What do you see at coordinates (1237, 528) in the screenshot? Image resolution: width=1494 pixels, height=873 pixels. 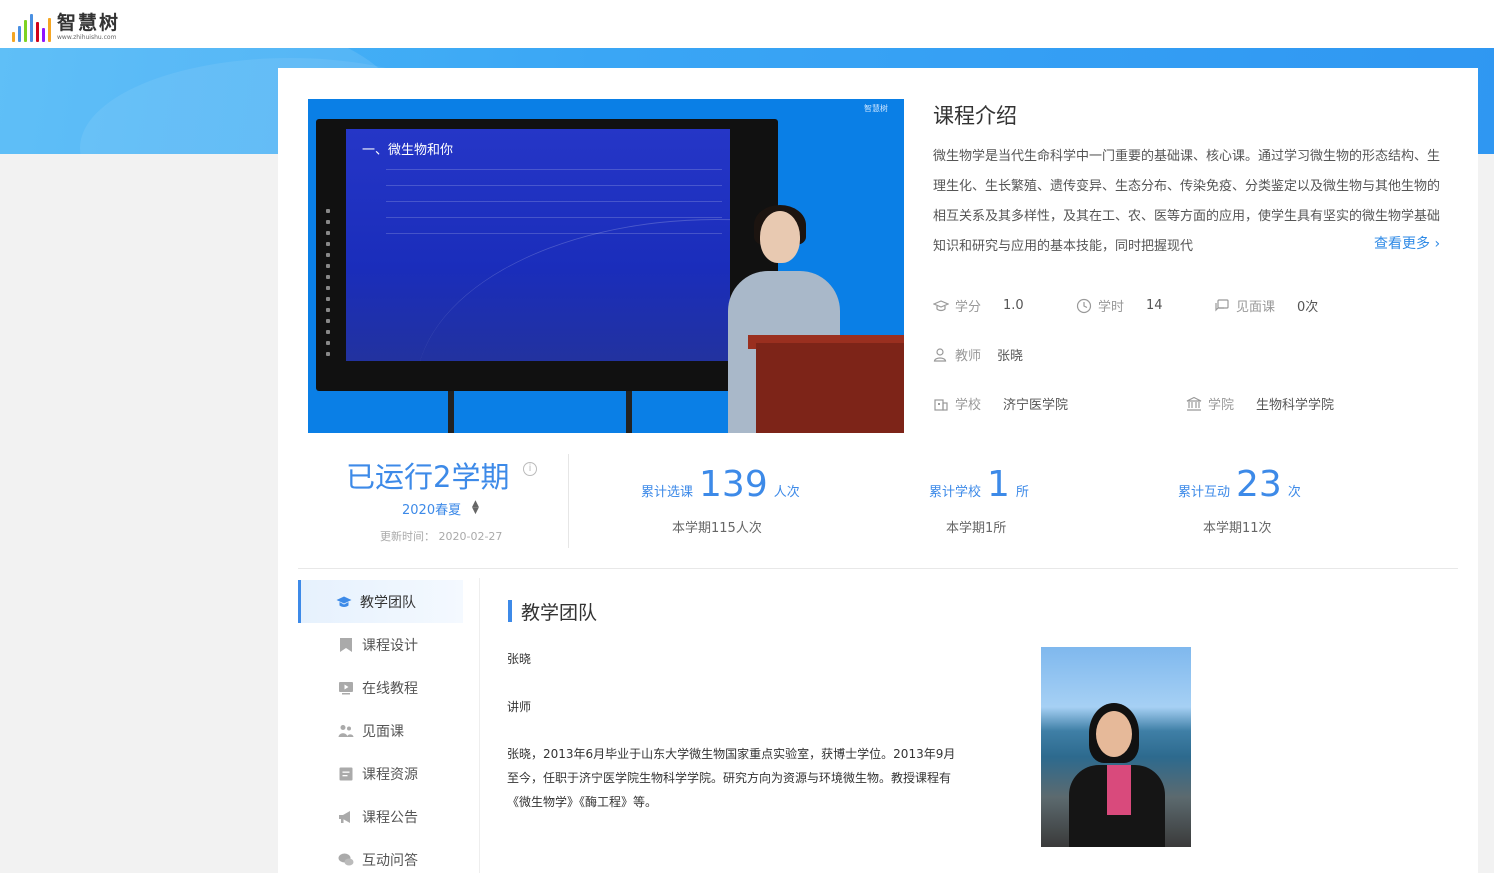 I see `interact-sub: 本学期11次` at bounding box center [1237, 528].